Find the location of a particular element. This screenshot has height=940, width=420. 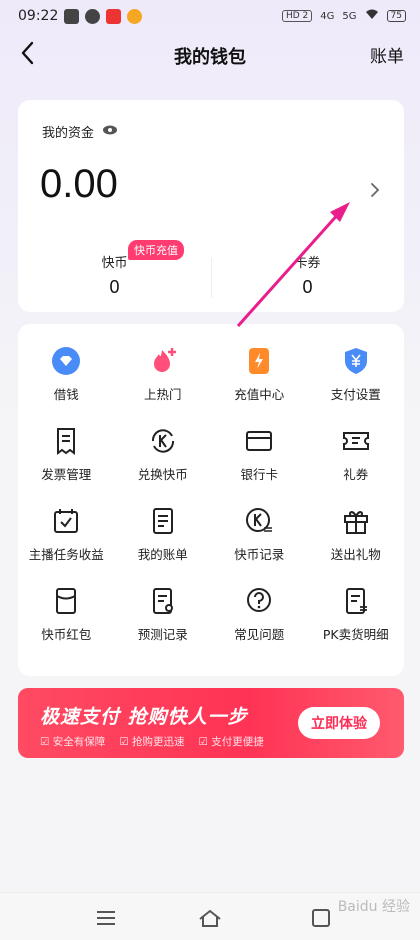

menu-icon is located at coordinates (106, 918).